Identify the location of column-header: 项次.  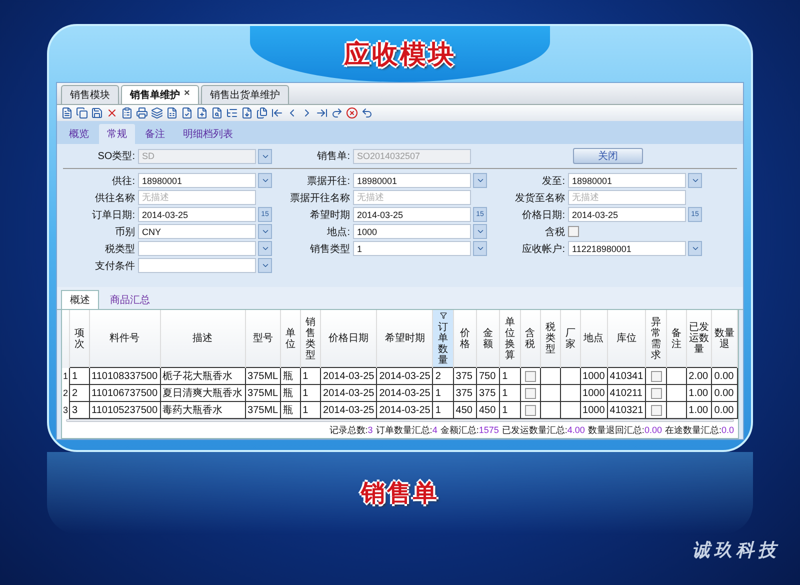
(80, 339).